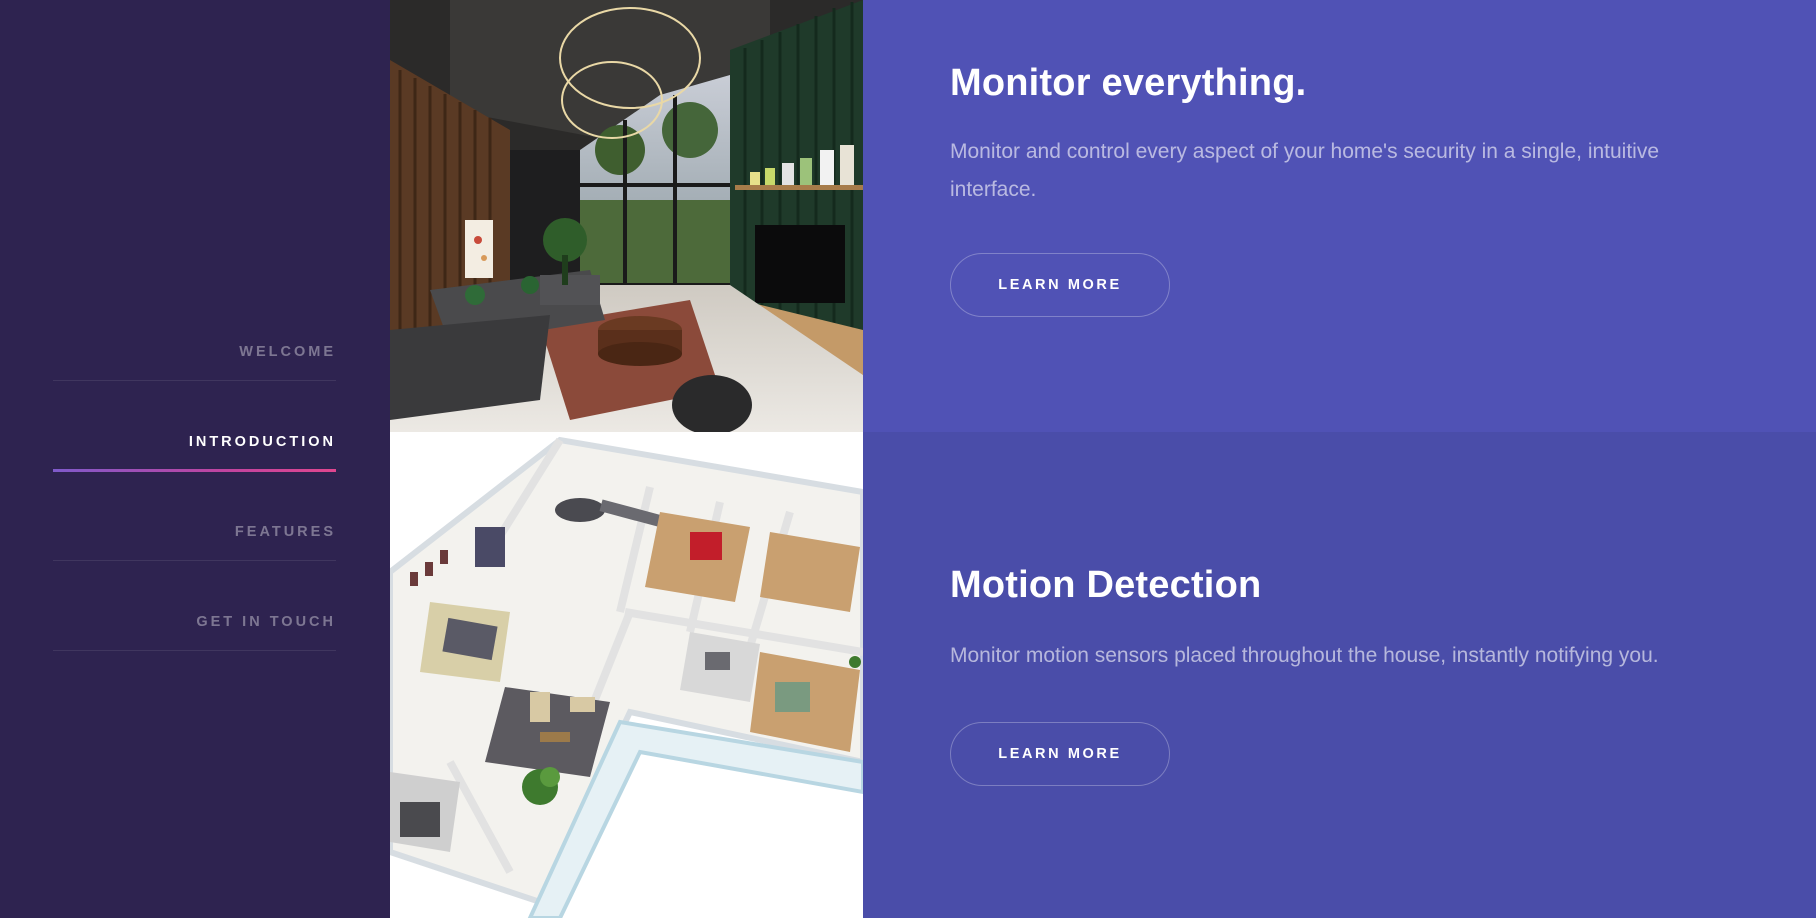 This screenshot has height=918, width=1816. What do you see at coordinates (1128, 83) in the screenshot?
I see `section-title: Monitor everything.` at bounding box center [1128, 83].